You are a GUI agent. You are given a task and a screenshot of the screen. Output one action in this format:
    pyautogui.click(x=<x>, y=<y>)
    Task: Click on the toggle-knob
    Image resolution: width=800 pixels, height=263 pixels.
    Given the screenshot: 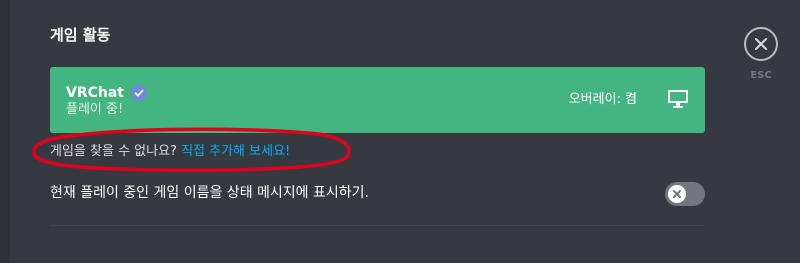 What is the action you would take?
    pyautogui.click(x=677, y=194)
    